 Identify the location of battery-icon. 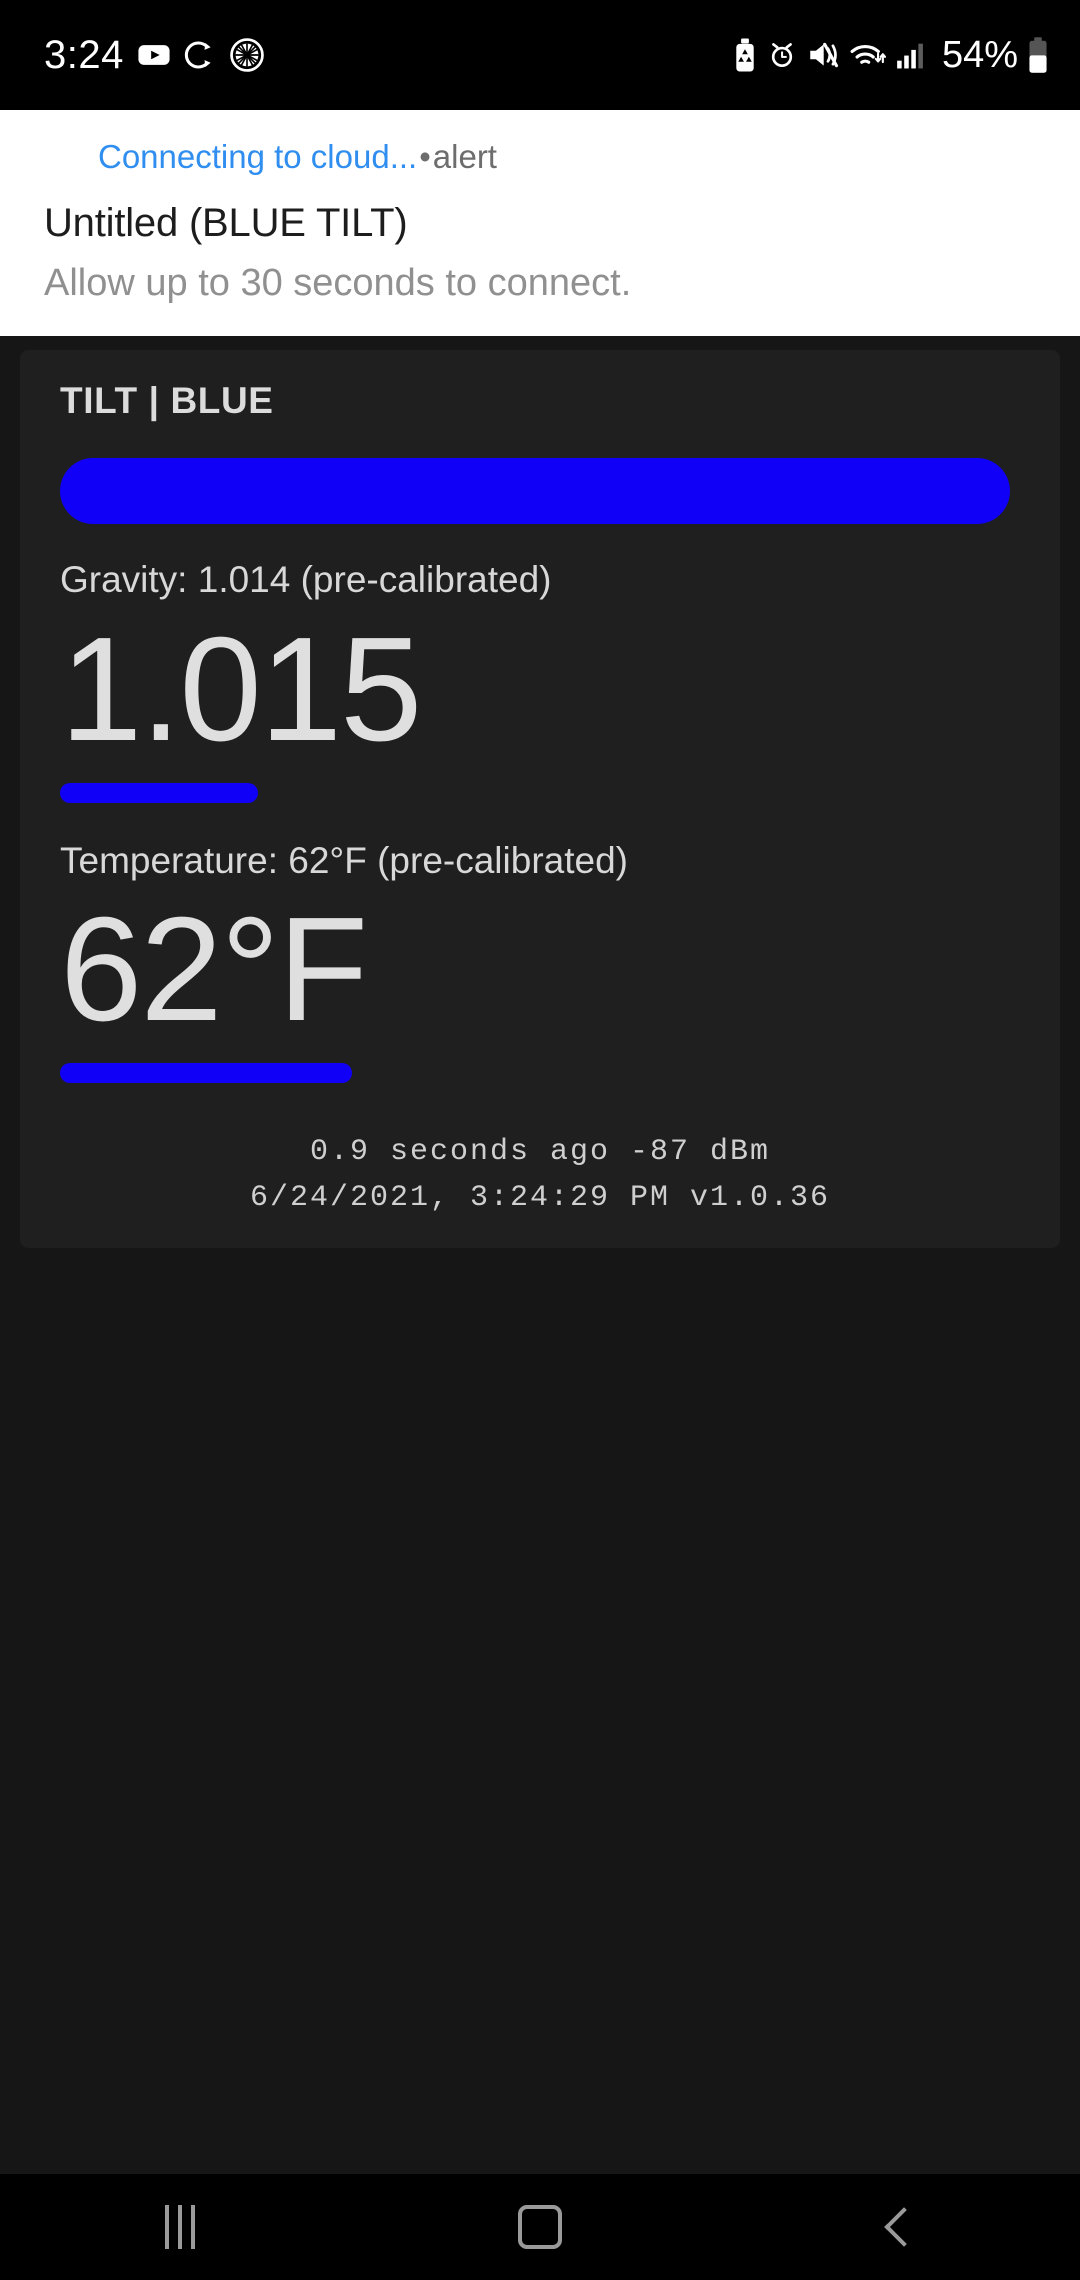
(1038, 55).